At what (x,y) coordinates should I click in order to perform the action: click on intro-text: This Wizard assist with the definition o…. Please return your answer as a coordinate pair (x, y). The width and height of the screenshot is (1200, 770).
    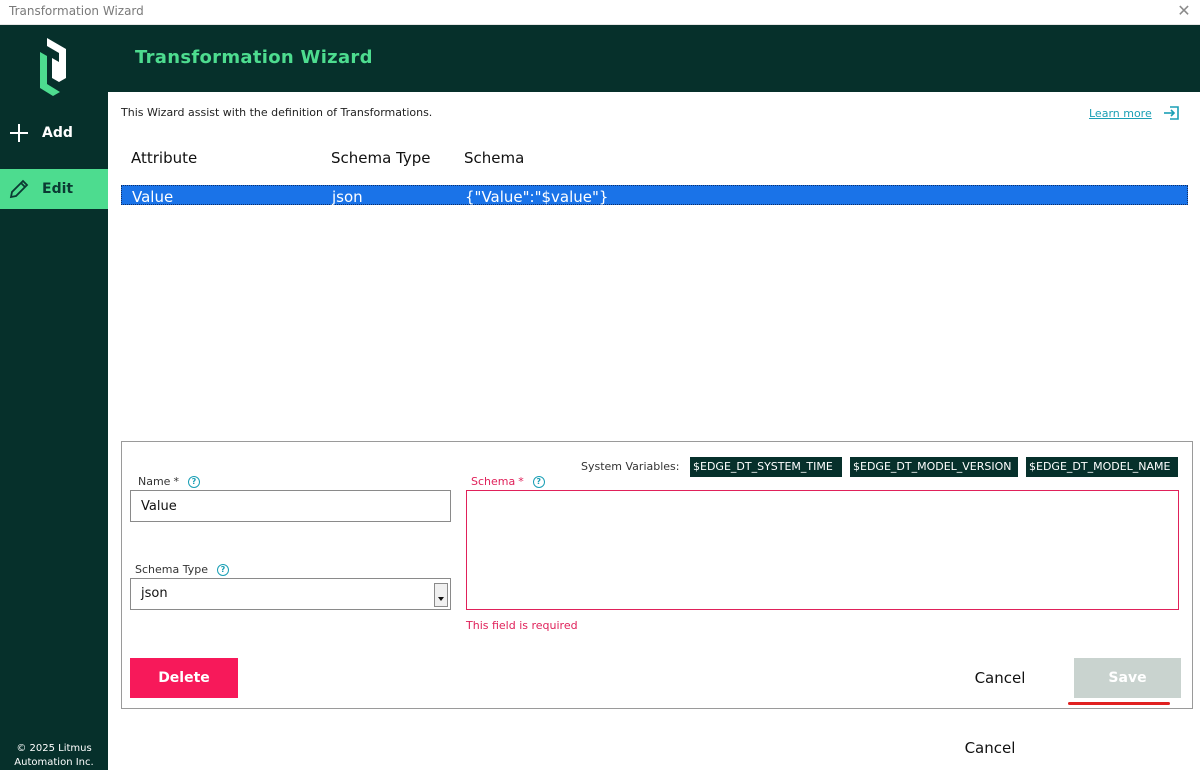
    Looking at the image, I should click on (277, 112).